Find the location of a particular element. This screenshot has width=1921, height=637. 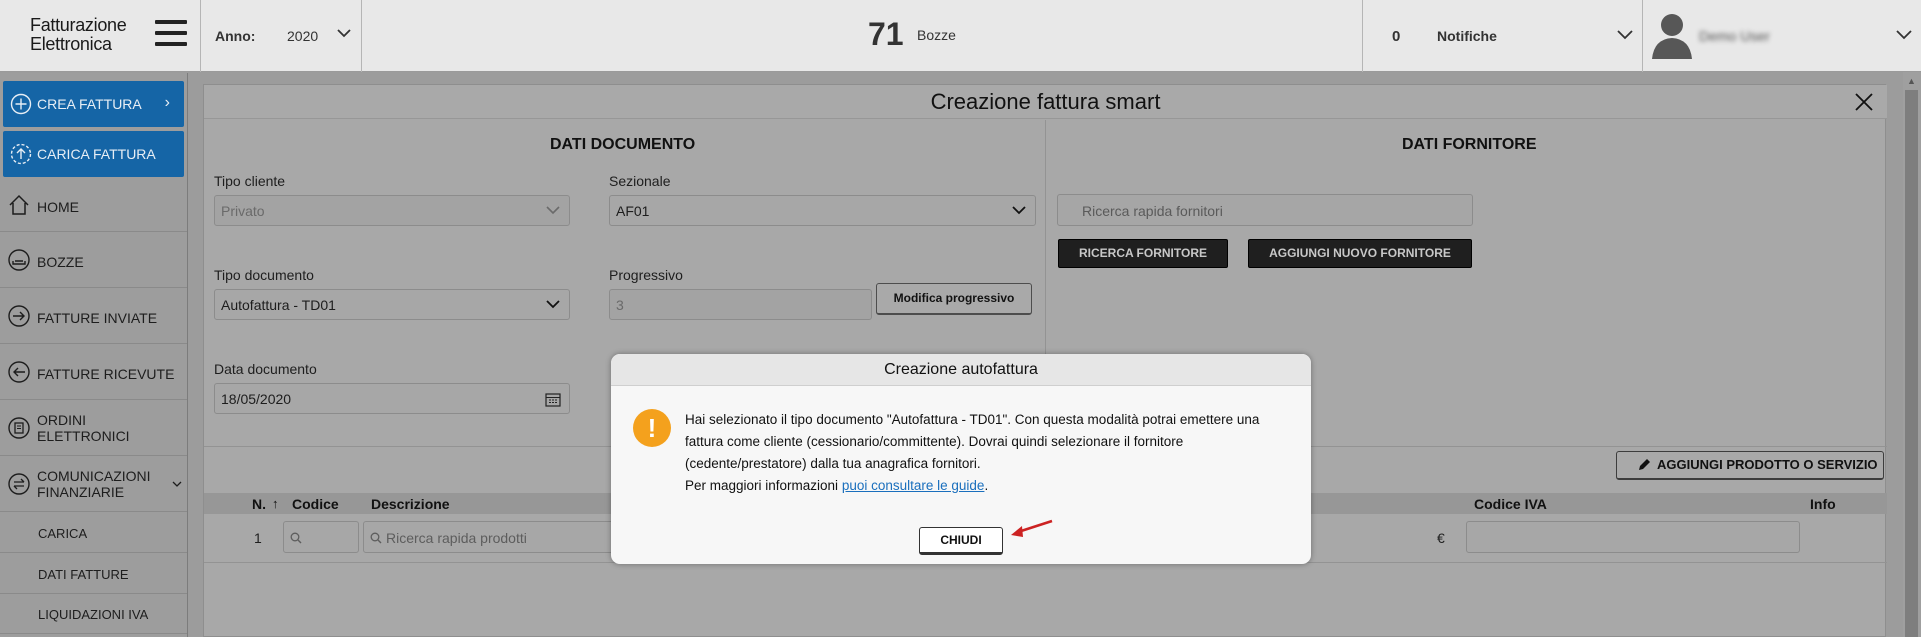

aggiungi-prodotto-button: AGGIUNGI PRODOTTO O SERVIZIO is located at coordinates (1750, 465).